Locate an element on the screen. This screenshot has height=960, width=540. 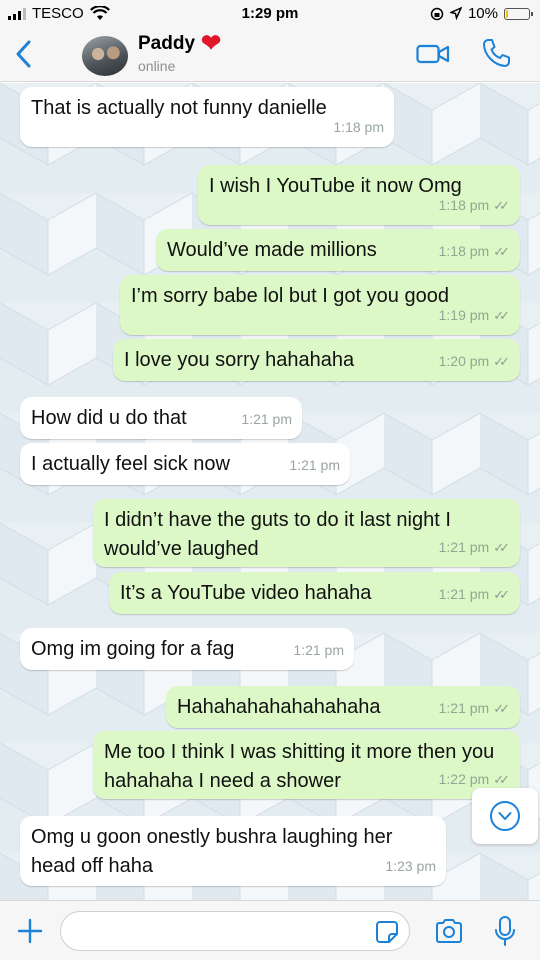
contact-status: online is located at coordinates (157, 66).